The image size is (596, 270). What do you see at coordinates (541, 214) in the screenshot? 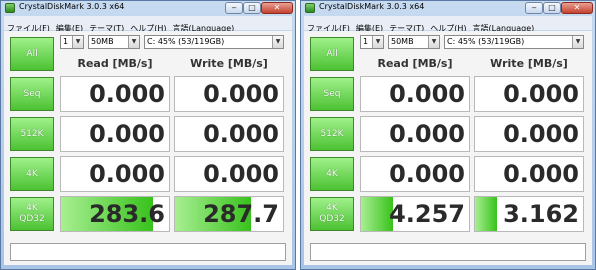
I see `write-value: 3.162` at bounding box center [541, 214].